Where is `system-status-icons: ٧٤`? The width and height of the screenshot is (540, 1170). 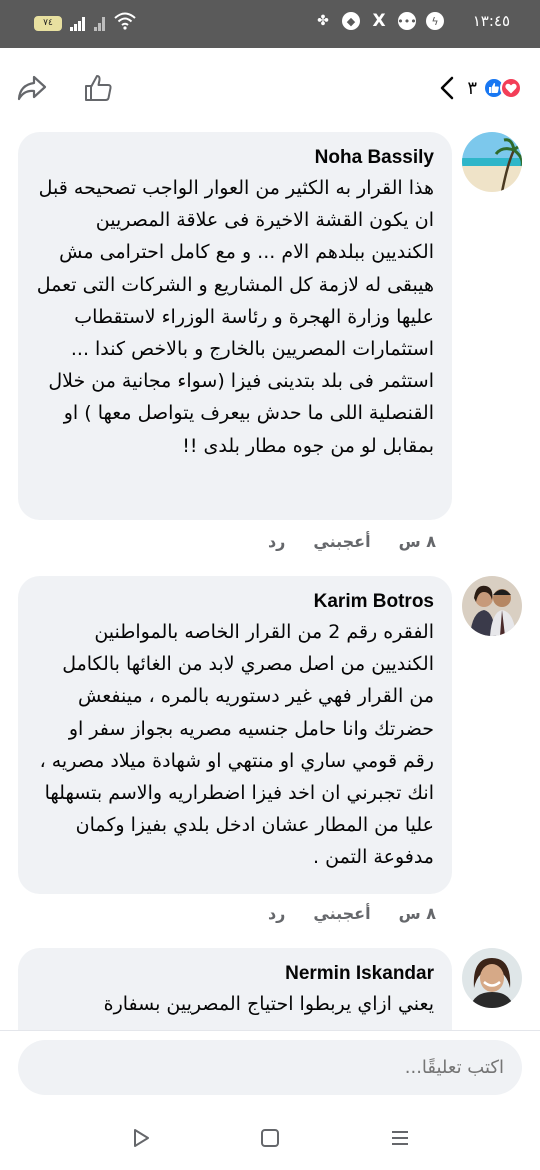 system-status-icons: ٧٤ is located at coordinates (85, 23).